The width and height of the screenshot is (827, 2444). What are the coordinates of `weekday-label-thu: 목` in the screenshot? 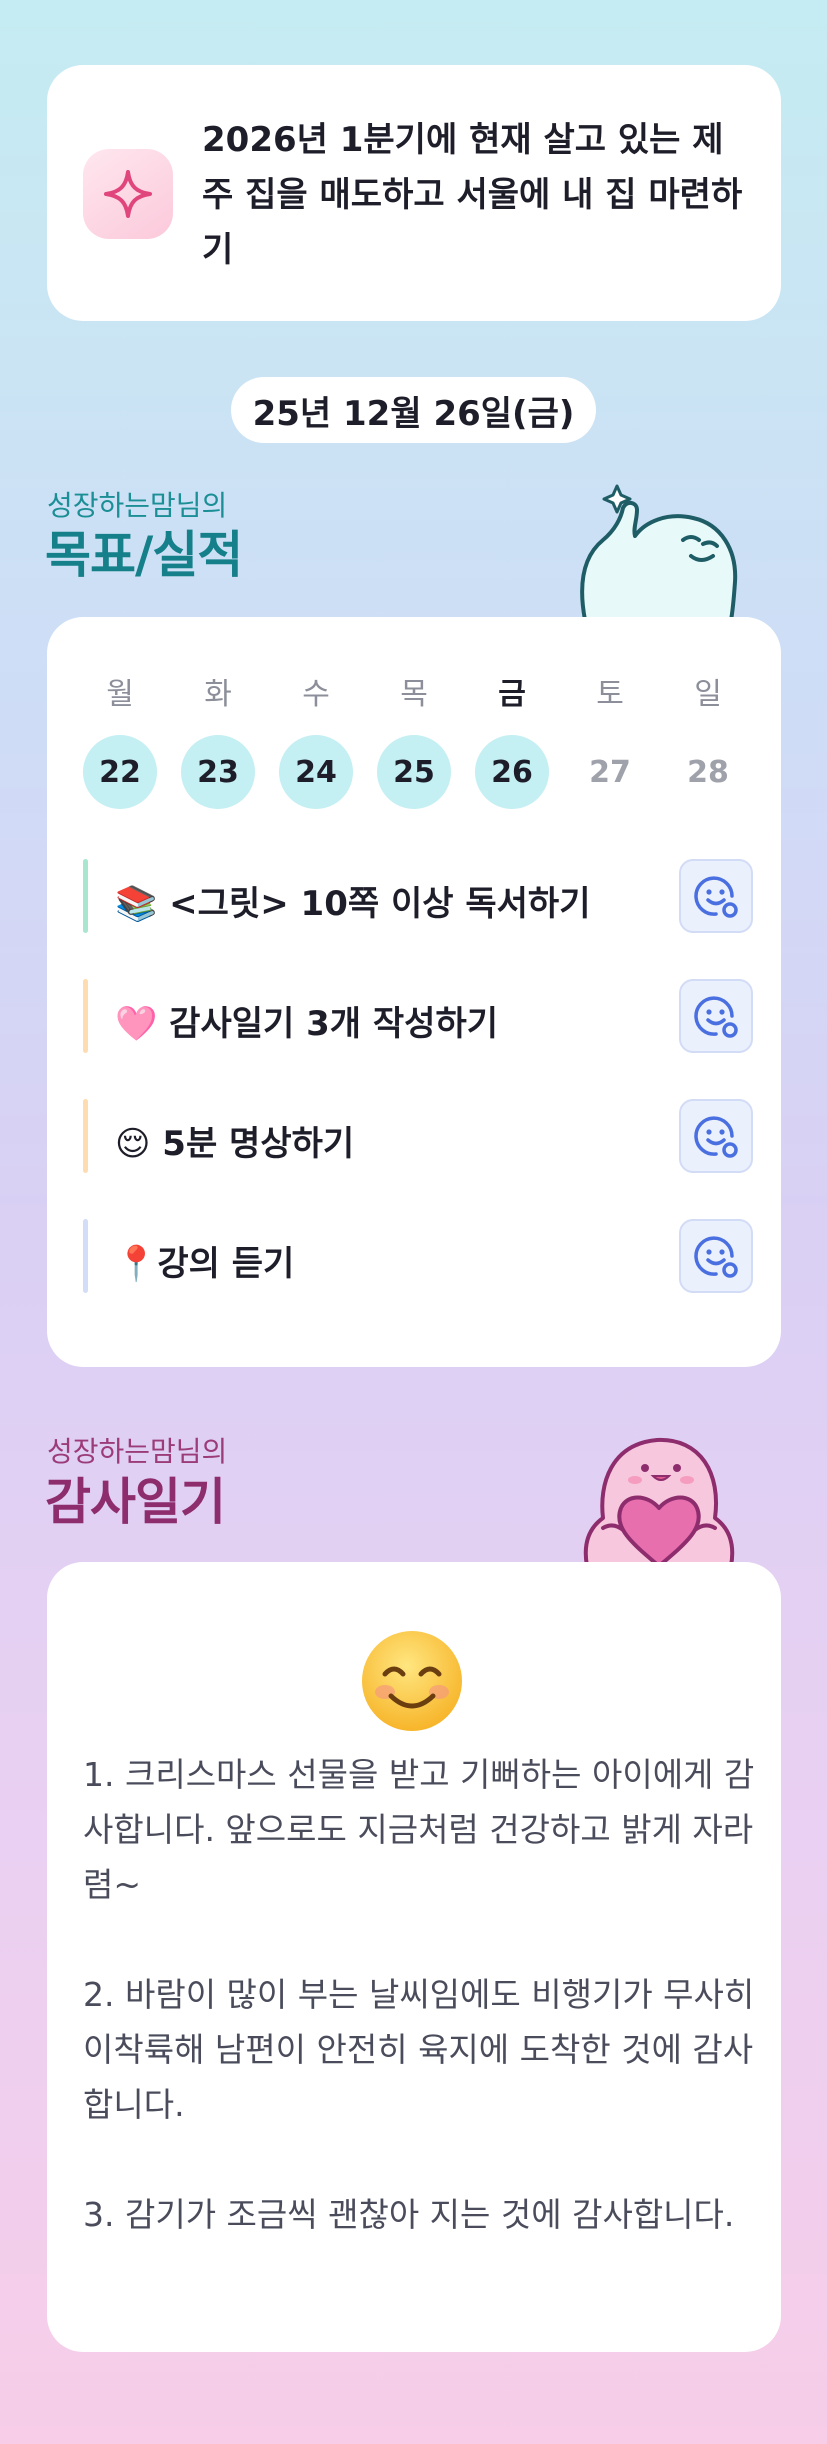 It's located at (414, 694).